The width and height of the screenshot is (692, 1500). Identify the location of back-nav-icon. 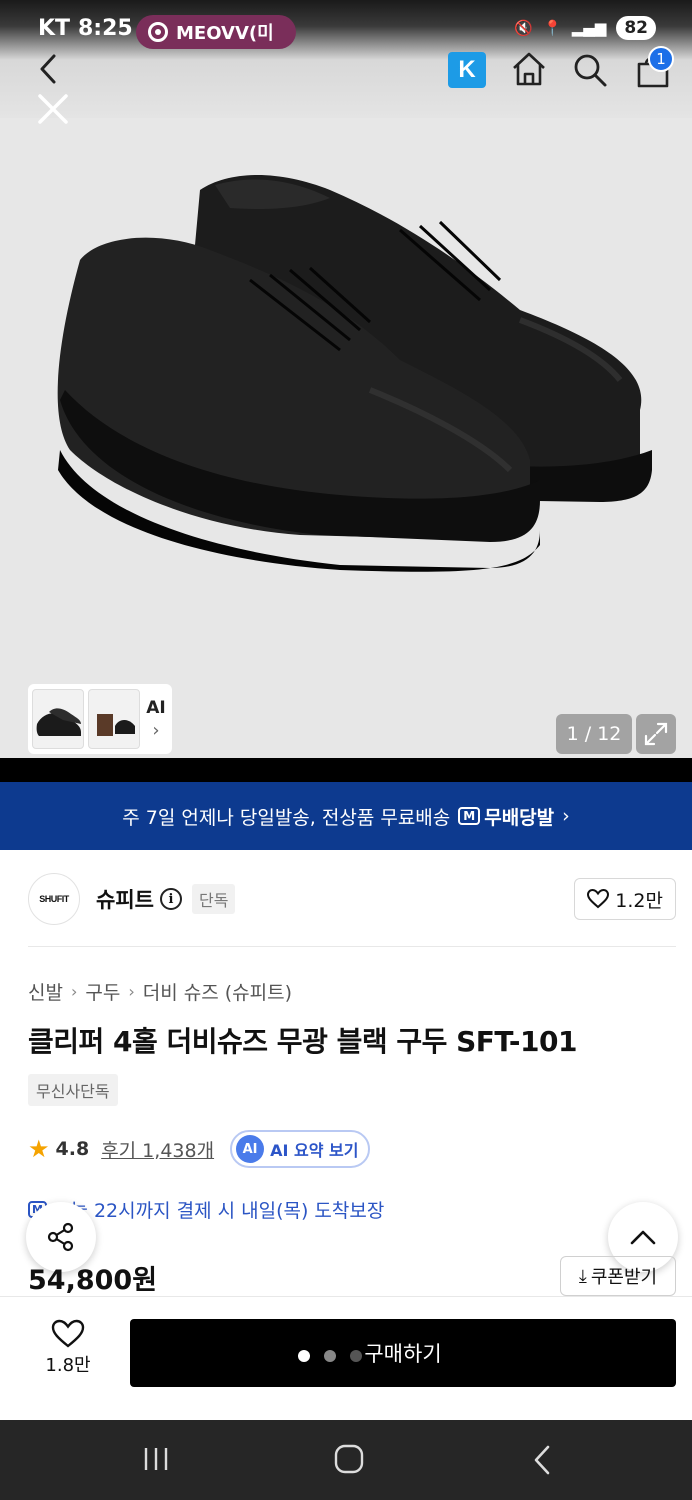
(542, 1460).